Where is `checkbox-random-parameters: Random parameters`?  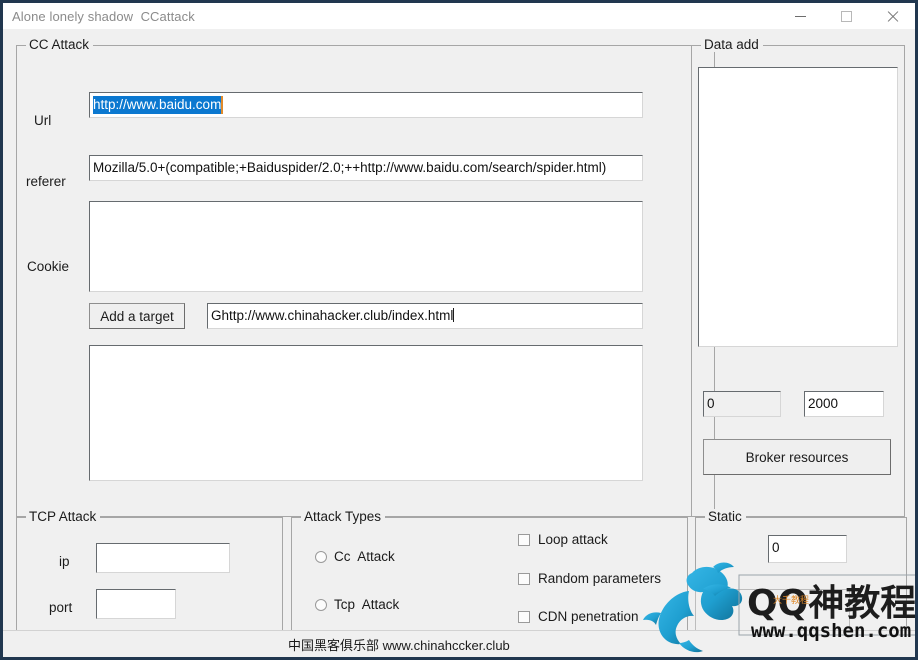
checkbox-random-parameters: Random parameters is located at coordinates (589, 578).